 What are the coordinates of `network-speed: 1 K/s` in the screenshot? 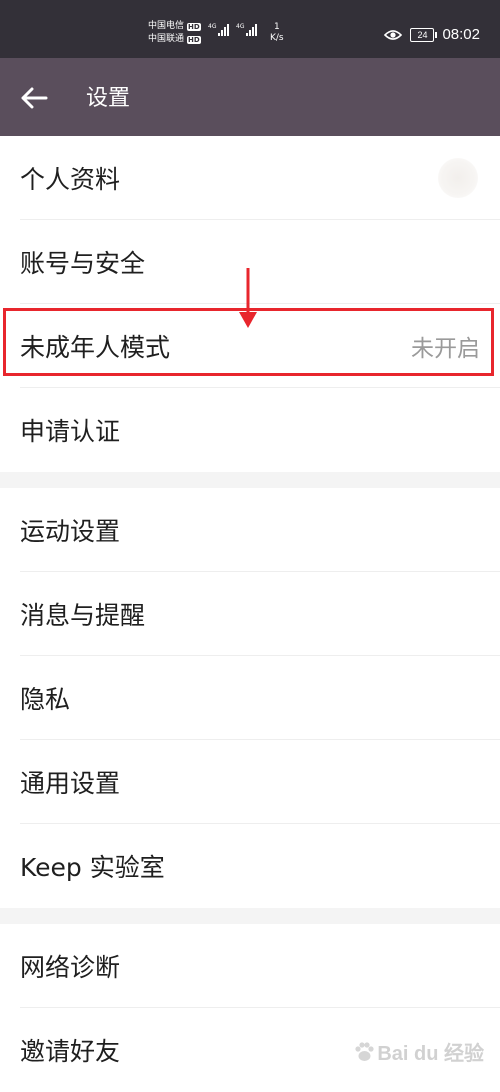 It's located at (277, 33).